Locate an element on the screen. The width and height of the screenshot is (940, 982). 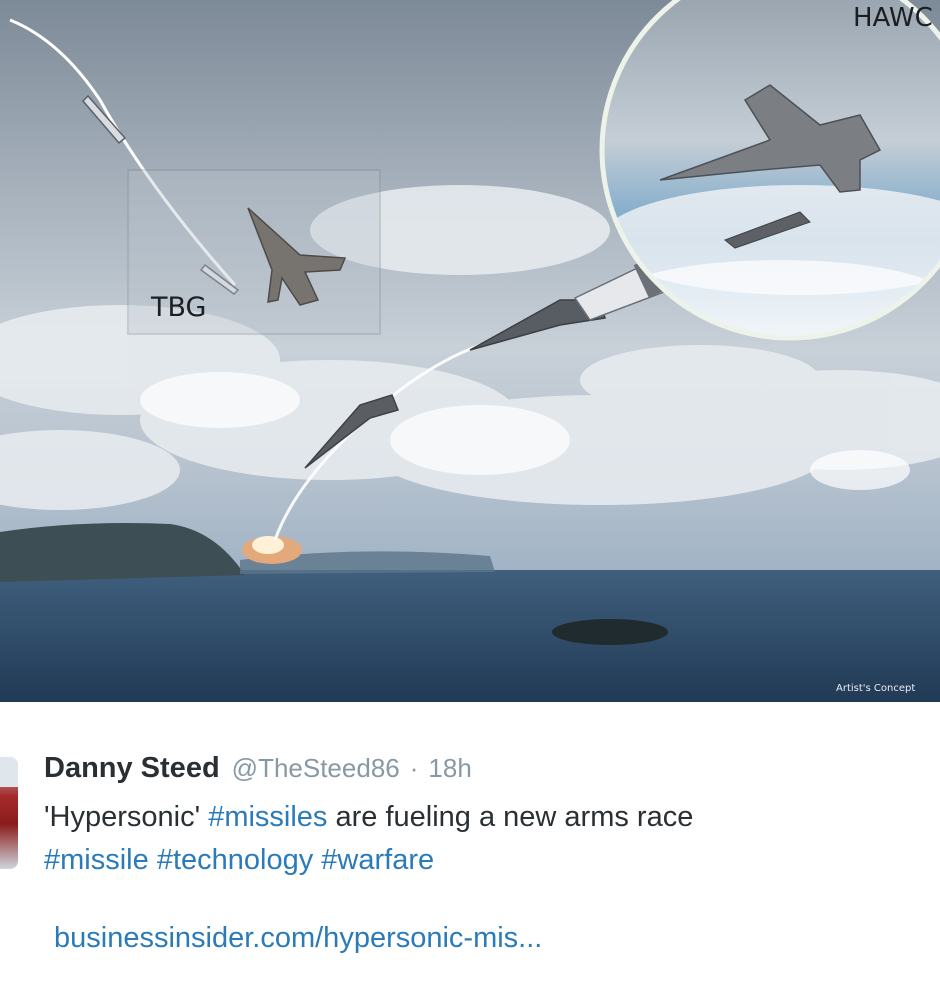
hashtag-missiles: #missiles is located at coordinates (267, 817).